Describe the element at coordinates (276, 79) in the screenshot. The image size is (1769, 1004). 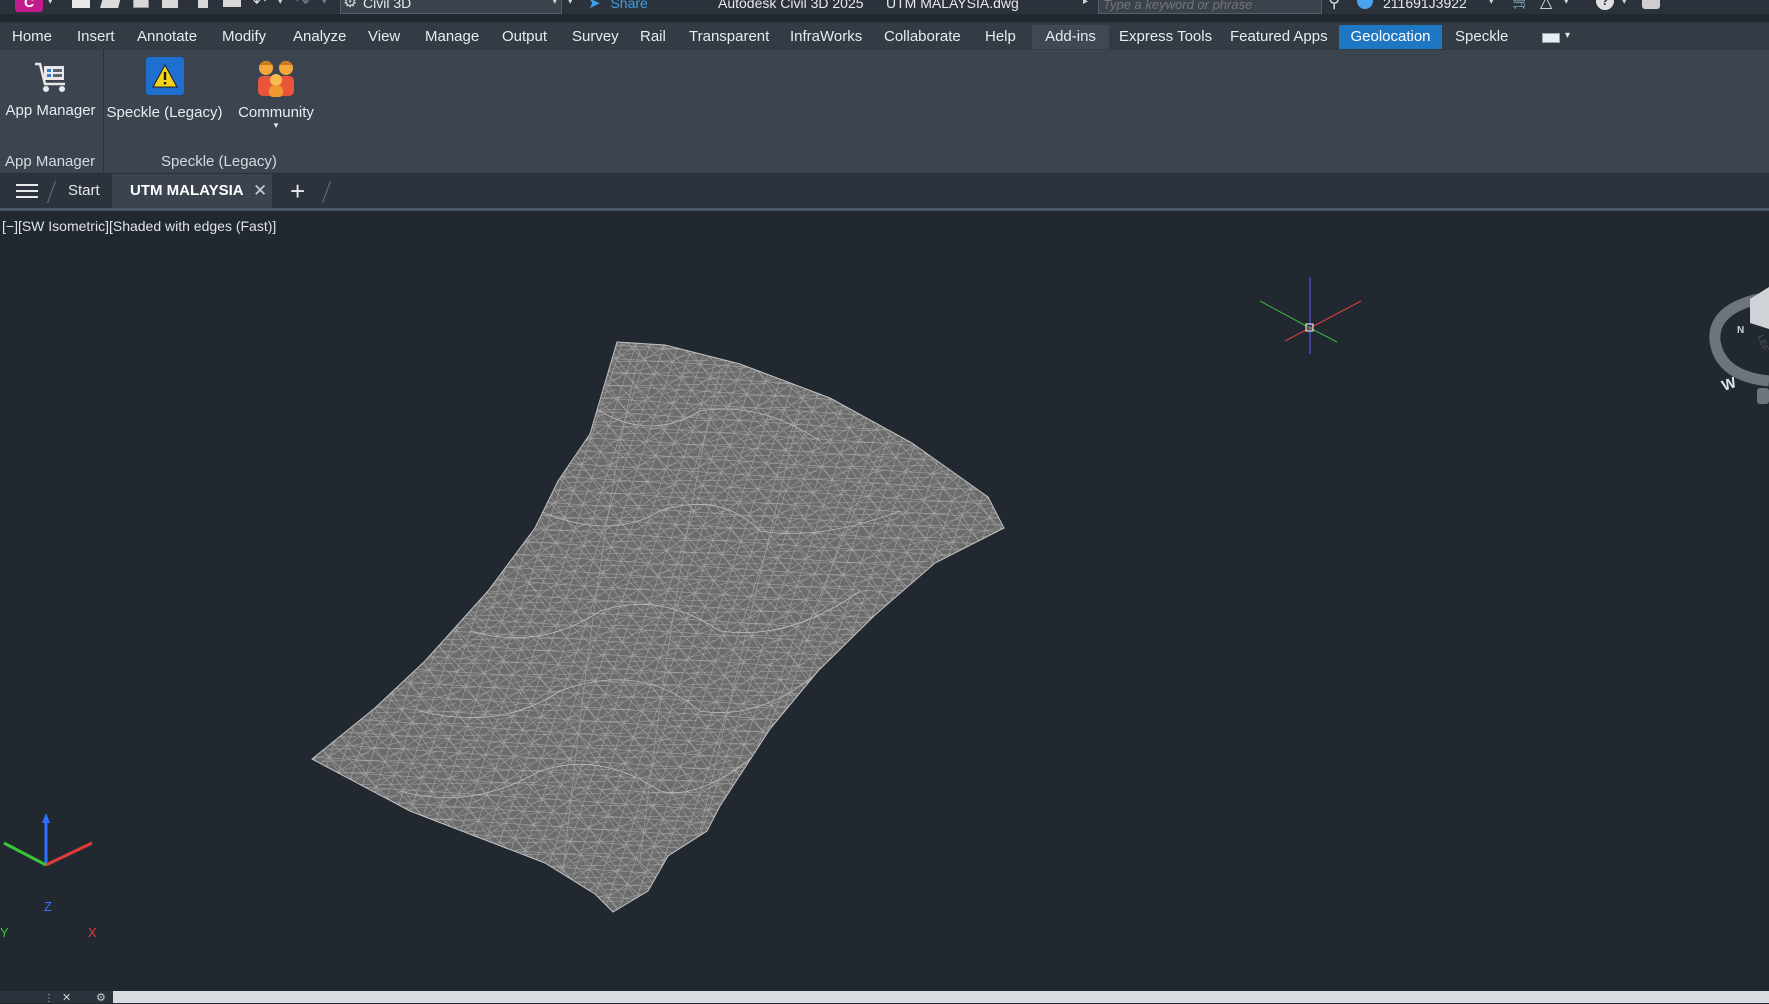
I see `community-people-icon` at that location.